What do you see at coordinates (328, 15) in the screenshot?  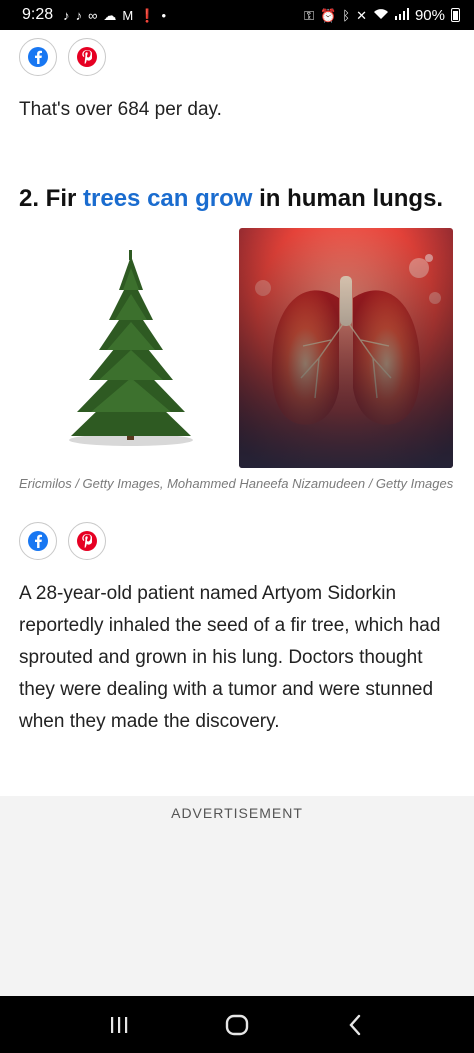 I see `alarm-icon: ⏰` at bounding box center [328, 15].